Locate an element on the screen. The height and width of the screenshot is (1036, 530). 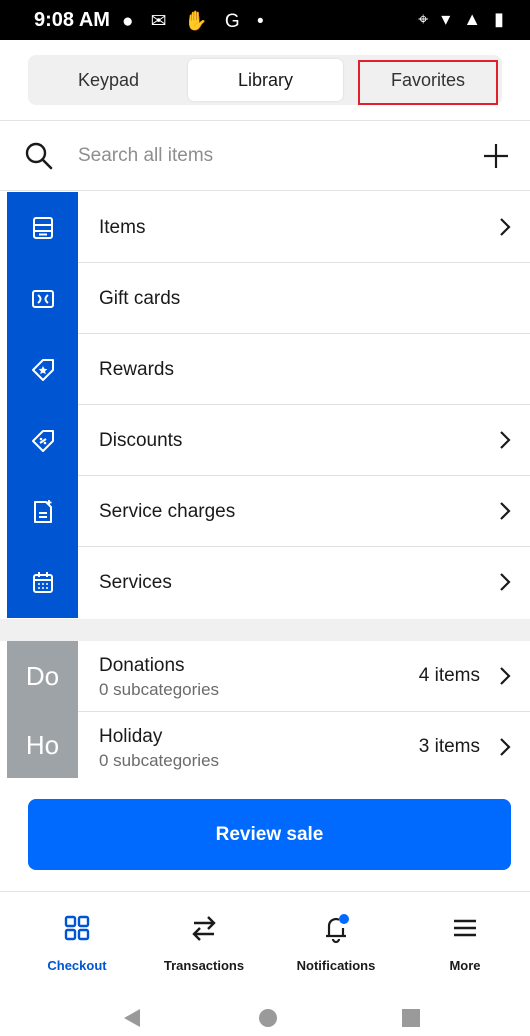
category-item-count: 3 items is located at coordinates (449, 746).